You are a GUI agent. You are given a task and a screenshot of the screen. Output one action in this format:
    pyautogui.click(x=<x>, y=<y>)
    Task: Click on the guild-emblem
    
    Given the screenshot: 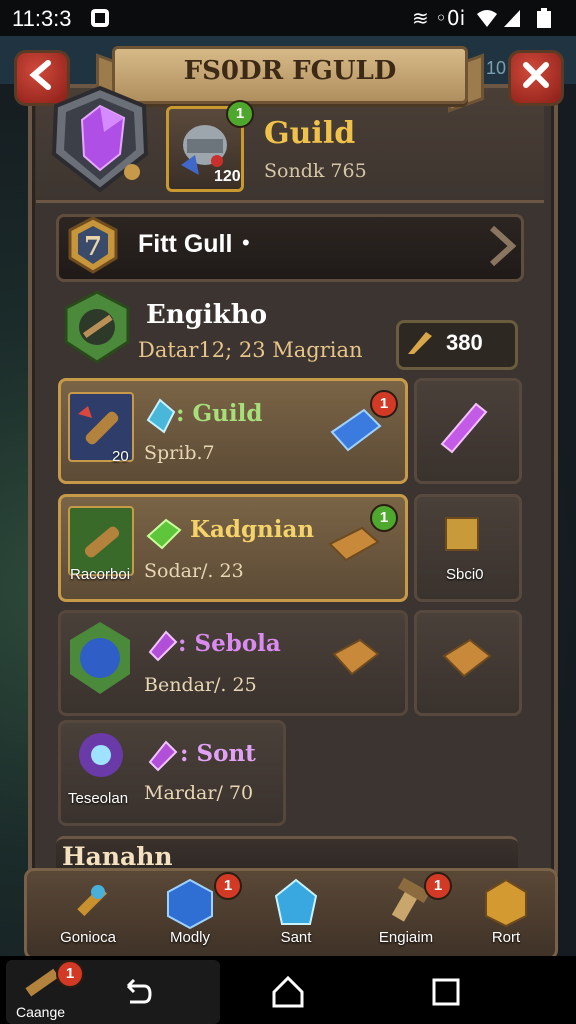 What is the action you would take?
    pyautogui.click(x=100, y=139)
    